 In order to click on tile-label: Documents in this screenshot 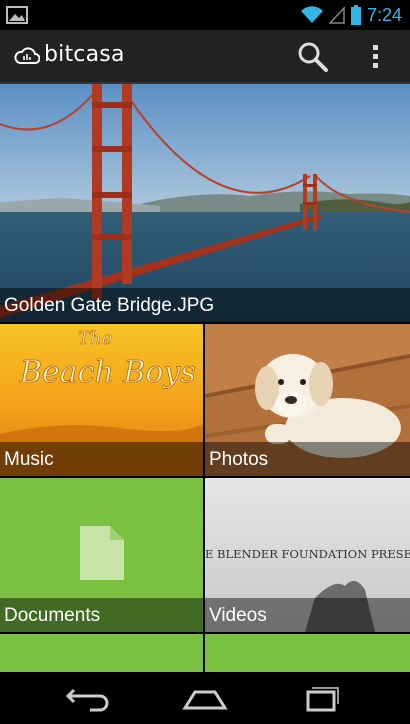, I will do `click(52, 615)`.